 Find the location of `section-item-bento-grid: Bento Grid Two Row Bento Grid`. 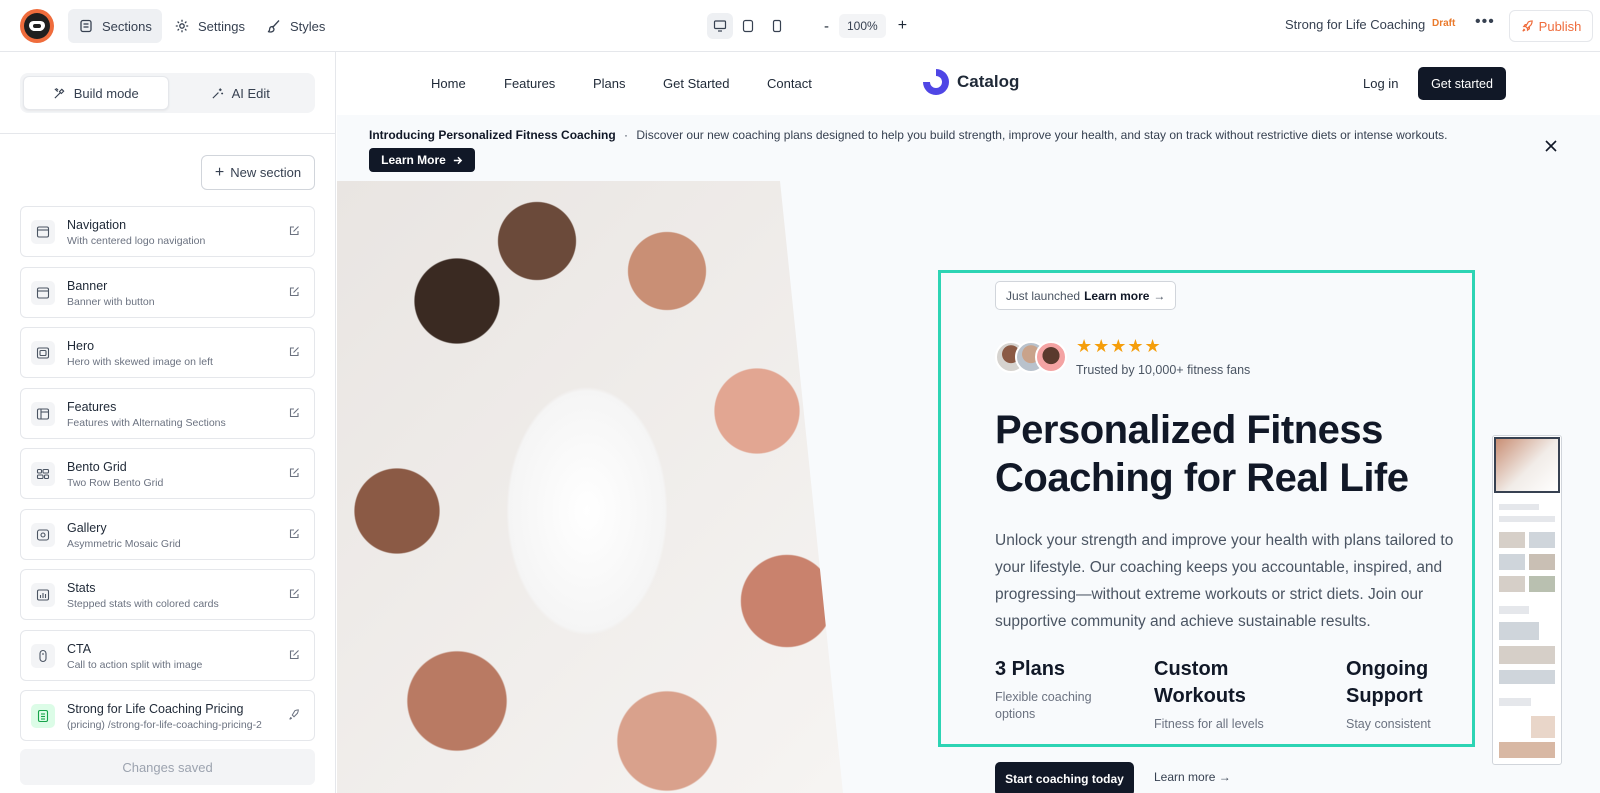

section-item-bento-grid: Bento Grid Two Row Bento Grid is located at coordinates (167, 473).